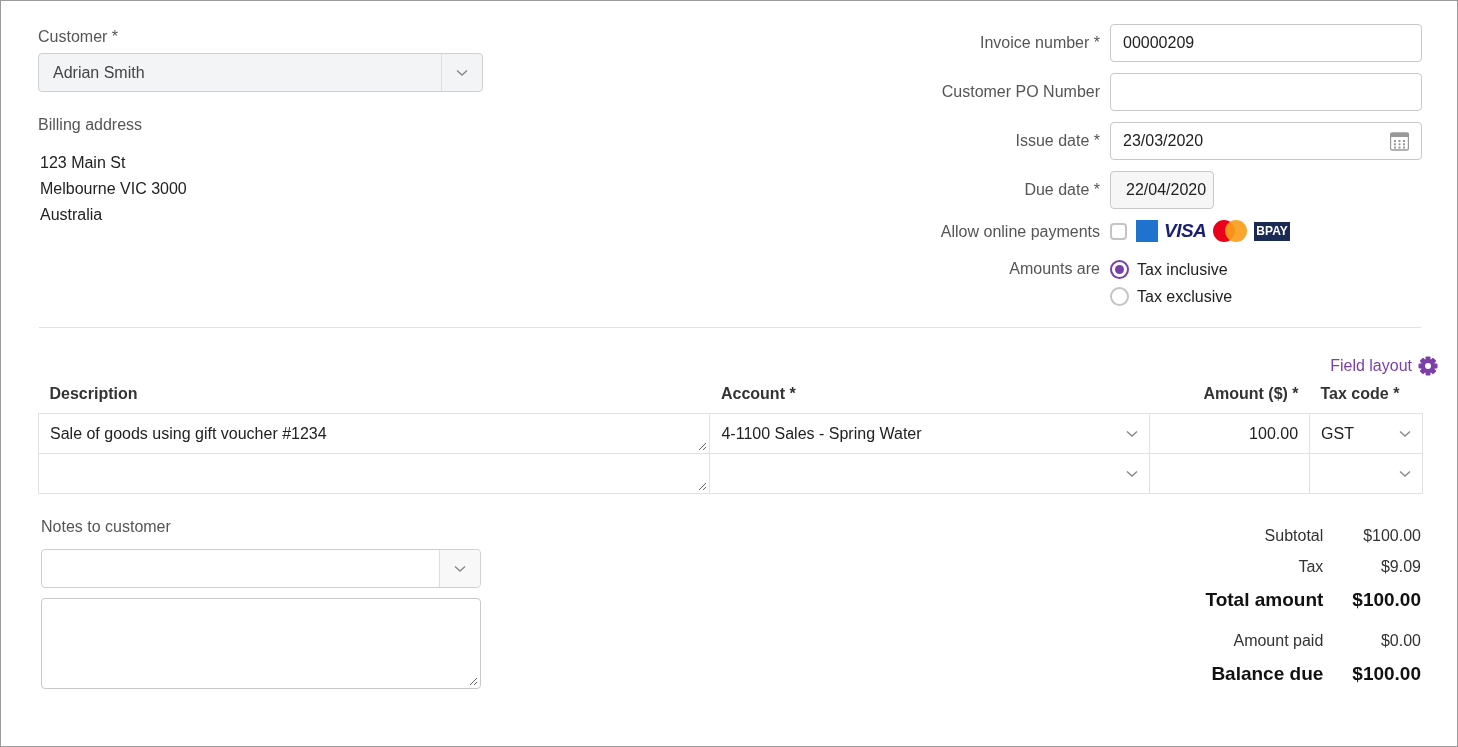 Image resolution: width=1458 pixels, height=747 pixels. What do you see at coordinates (1293, 536) in the screenshot?
I see `total-label: Subtotal` at bounding box center [1293, 536].